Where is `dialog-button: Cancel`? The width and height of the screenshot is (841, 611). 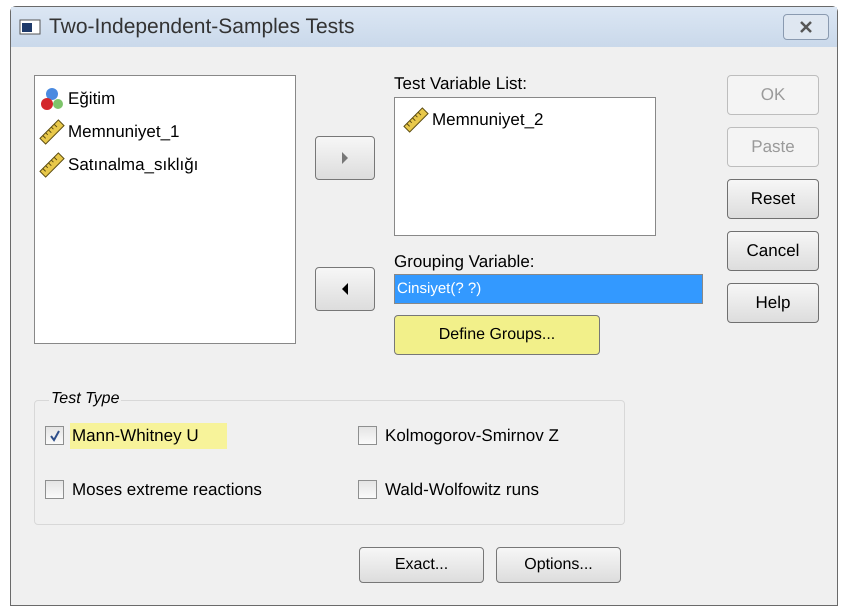
dialog-button: Cancel is located at coordinates (773, 251).